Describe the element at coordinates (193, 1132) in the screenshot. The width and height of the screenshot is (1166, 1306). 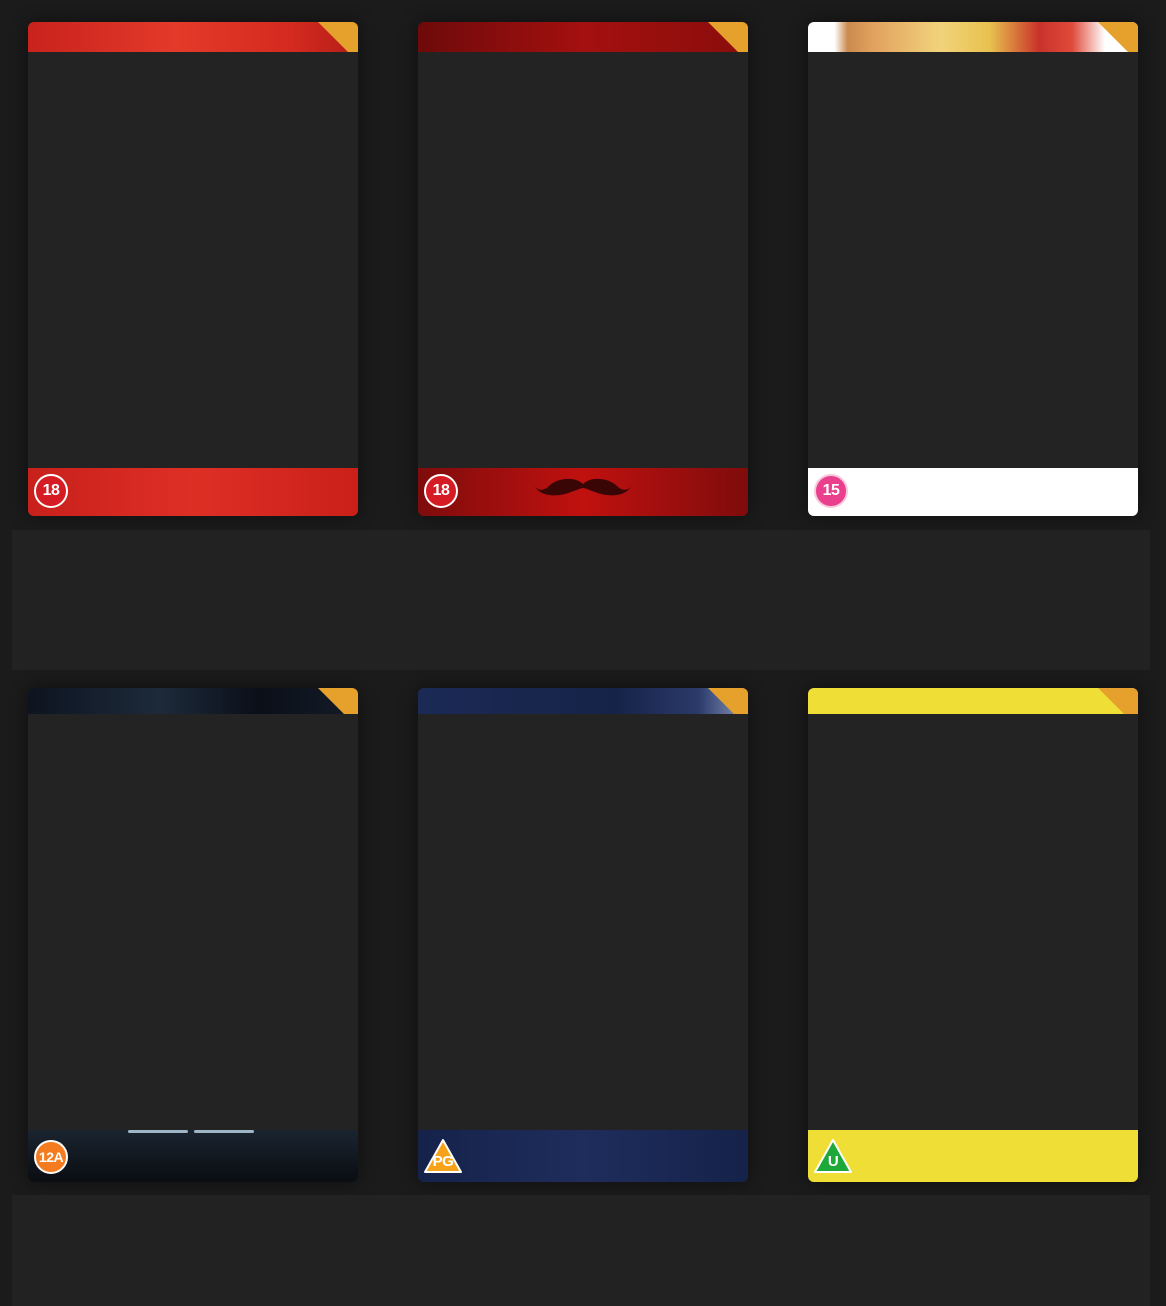
I see `window-light-icon` at that location.